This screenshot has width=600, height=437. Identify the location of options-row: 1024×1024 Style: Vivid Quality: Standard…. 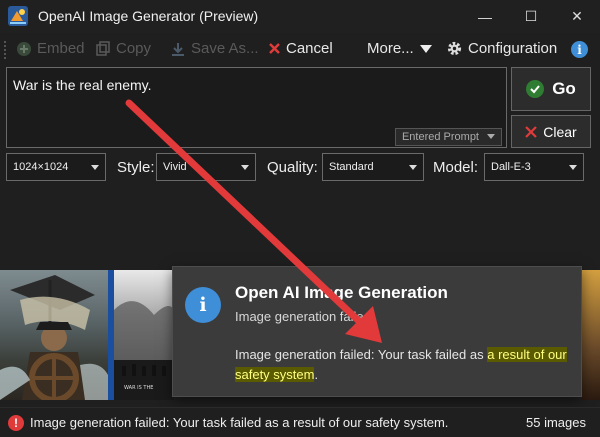
(300, 167).